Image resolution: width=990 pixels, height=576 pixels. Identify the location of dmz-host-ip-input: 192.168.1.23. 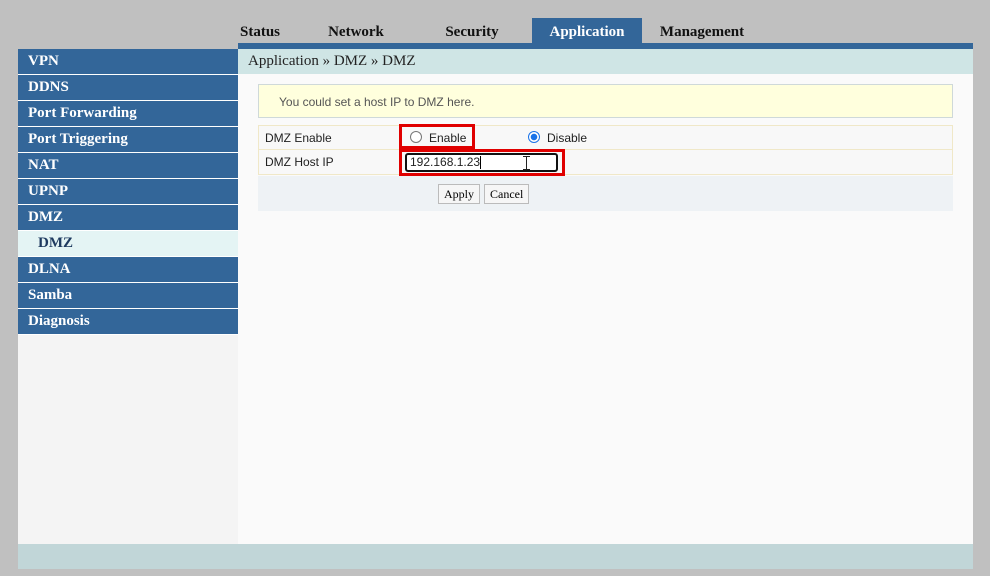
(481, 162).